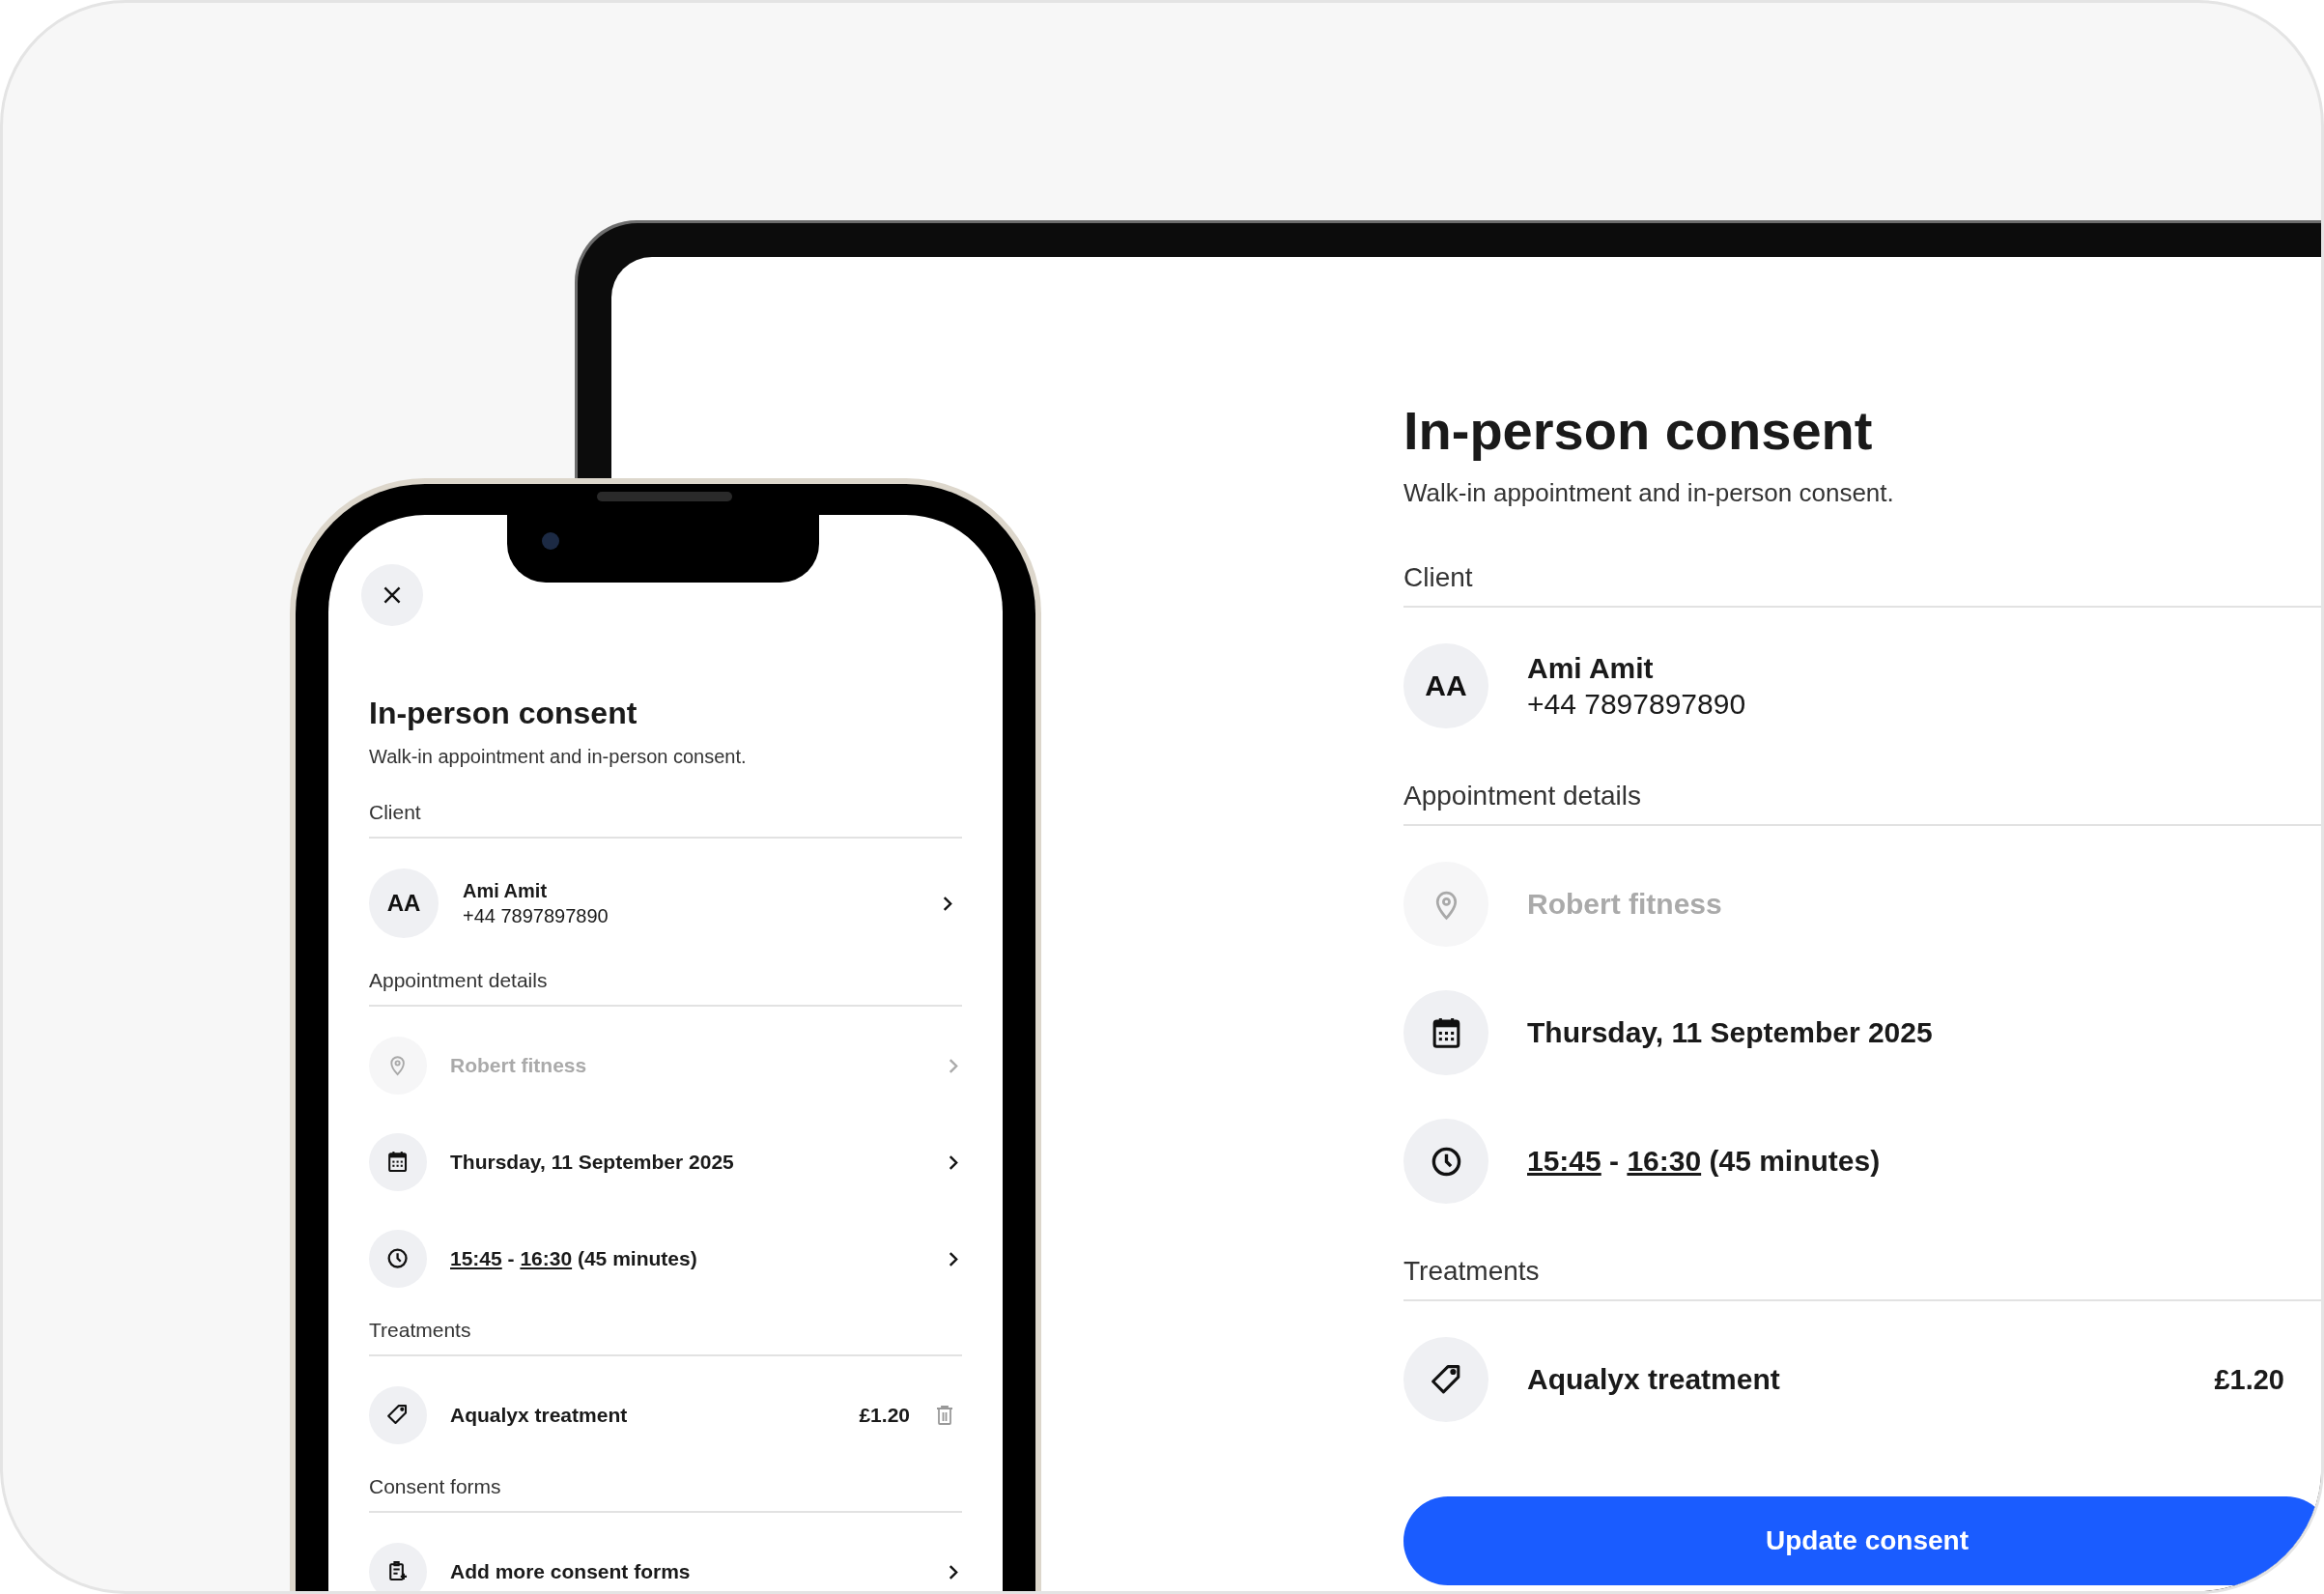 This screenshot has width=2324, height=1594. Describe the element at coordinates (550, 541) in the screenshot. I see `camera-icon` at that location.